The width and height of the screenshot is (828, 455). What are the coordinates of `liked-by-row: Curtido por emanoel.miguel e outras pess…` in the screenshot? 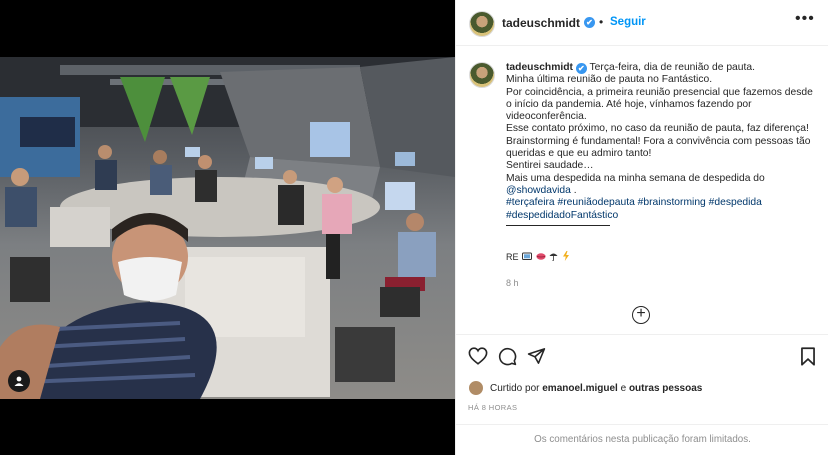 It's located at (585, 388).